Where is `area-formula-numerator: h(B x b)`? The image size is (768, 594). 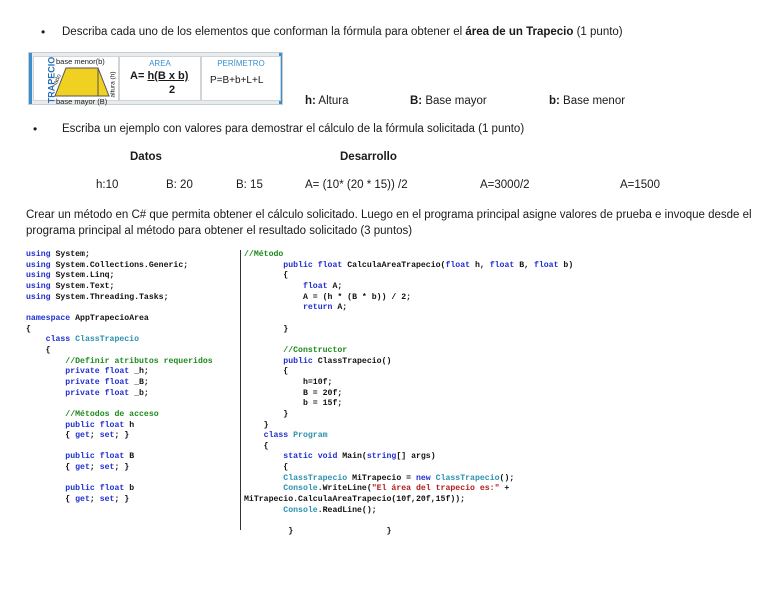
area-formula-numerator: h(B x b) is located at coordinates (168, 76).